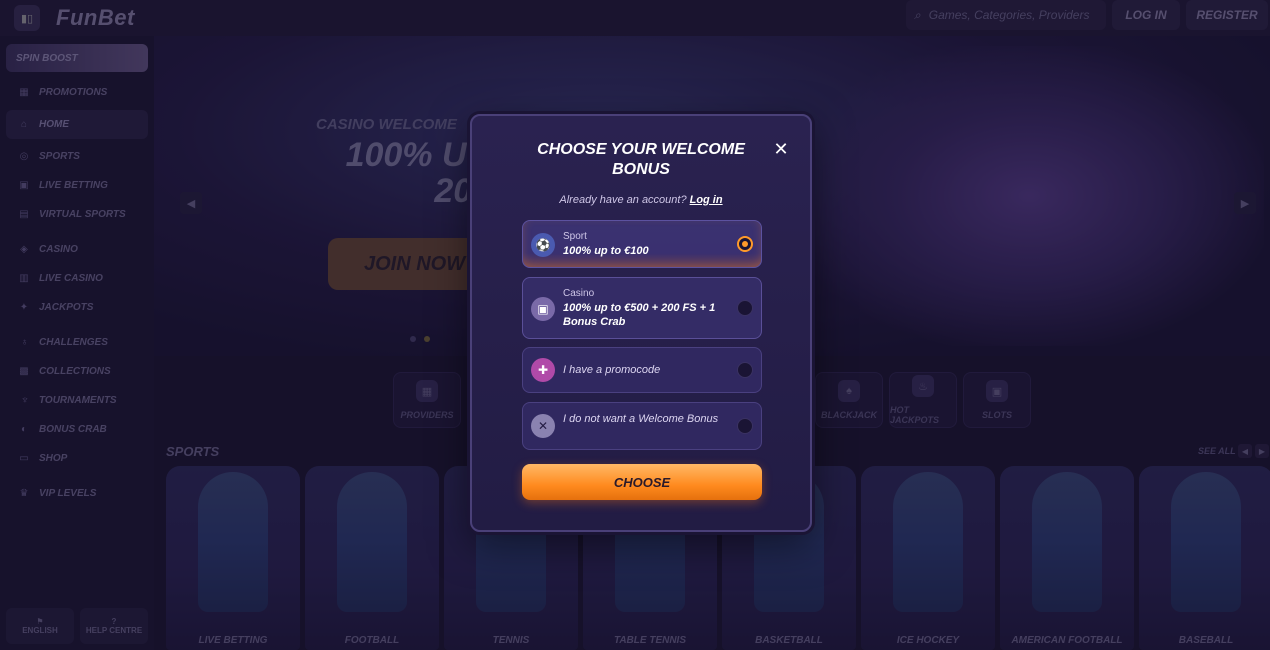 The height and width of the screenshot is (650, 1270). I want to click on option-text: I have a promocode, so click(612, 370).